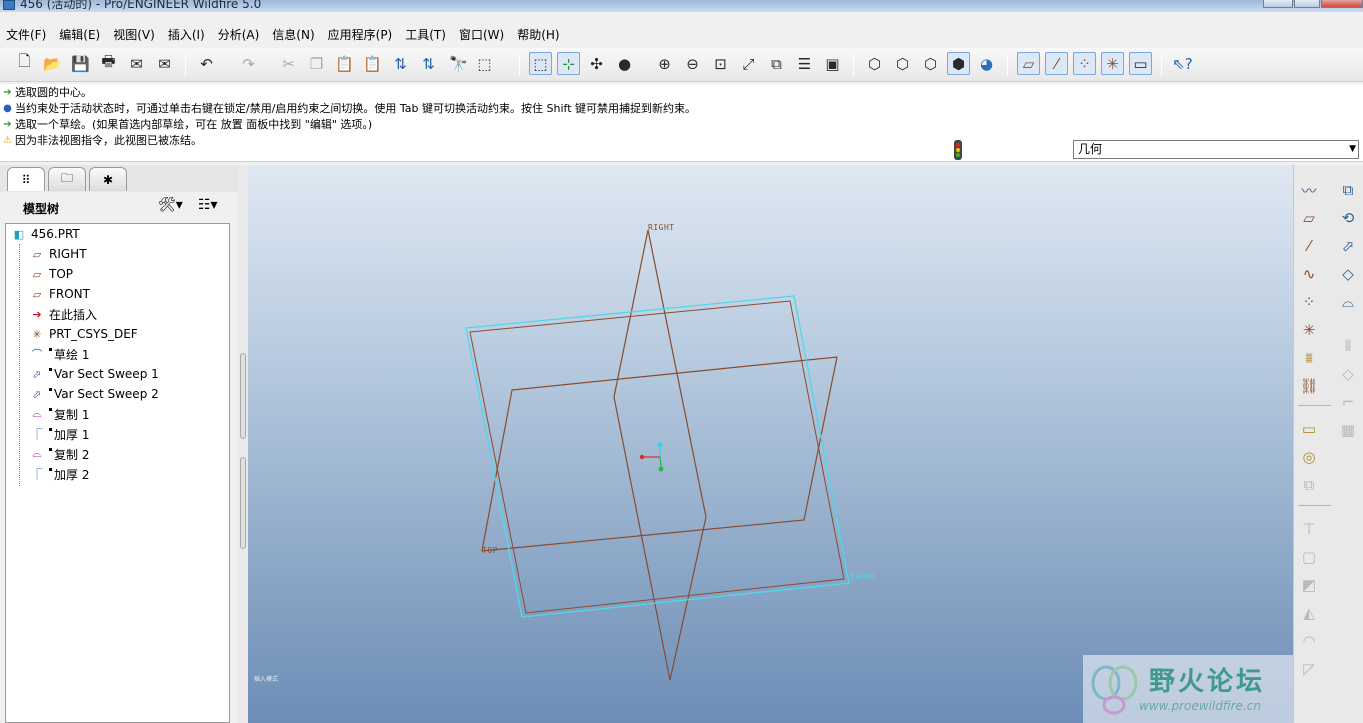 This screenshot has width=1363, height=723. What do you see at coordinates (1309, 386) in the screenshot?
I see `insert-udf-icon: ⛓` at bounding box center [1309, 386].